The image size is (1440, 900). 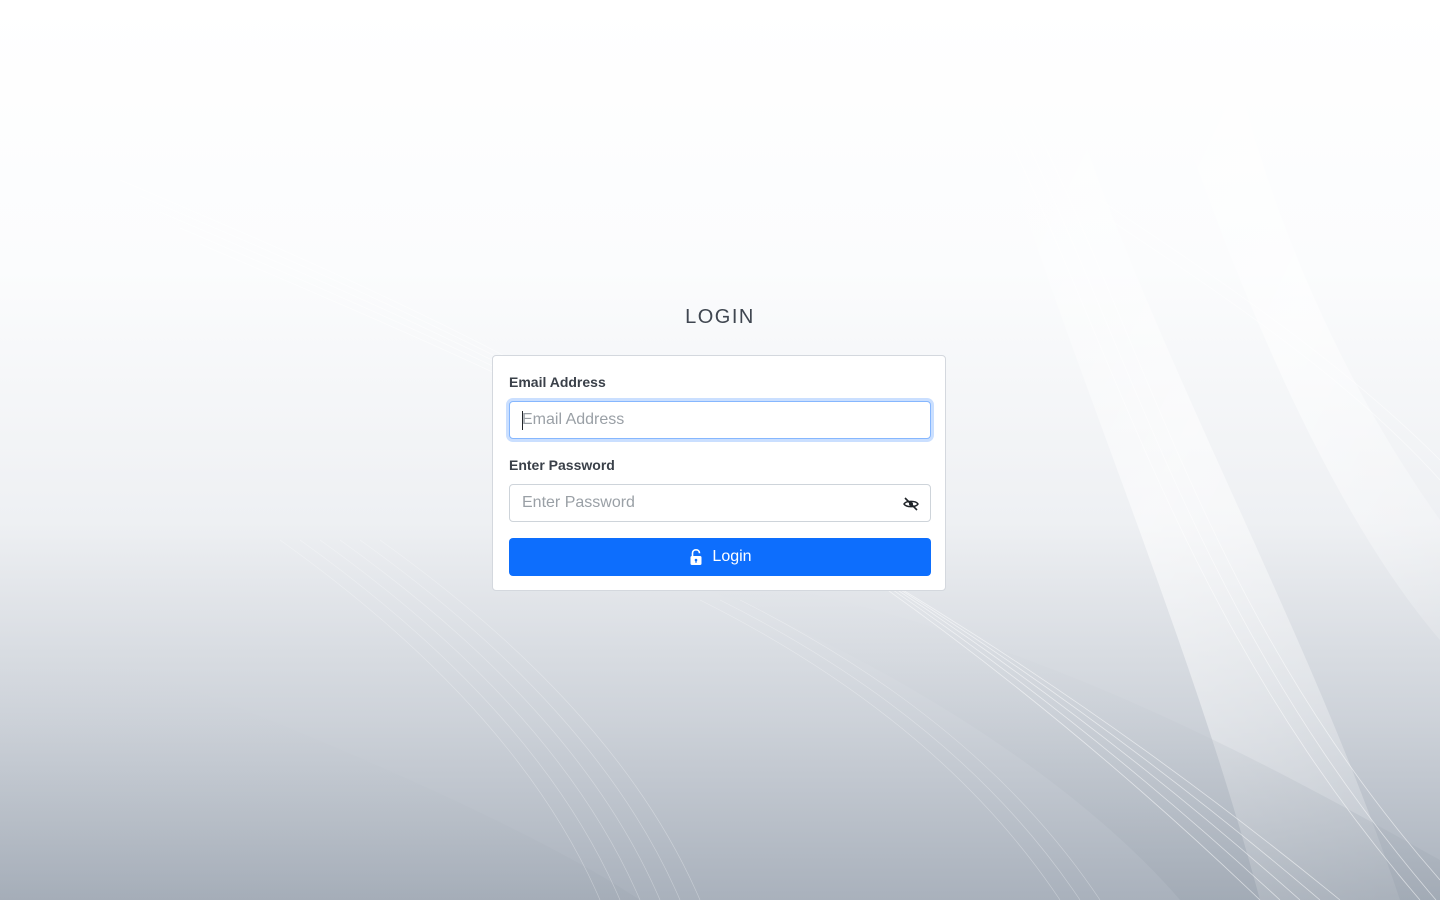 What do you see at coordinates (562, 465) in the screenshot?
I see `password-label: Enter Password` at bounding box center [562, 465].